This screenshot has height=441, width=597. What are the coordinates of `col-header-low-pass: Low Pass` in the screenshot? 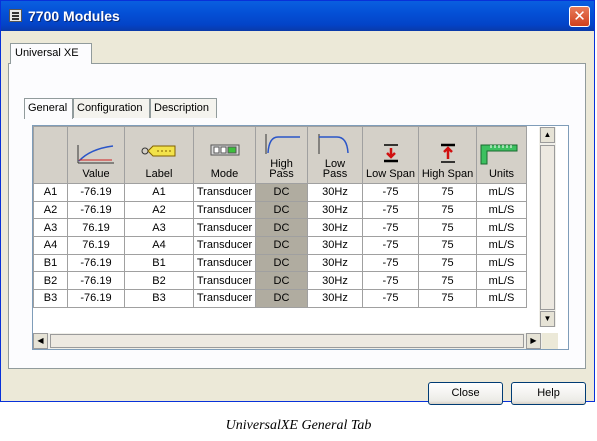 It's located at (335, 155).